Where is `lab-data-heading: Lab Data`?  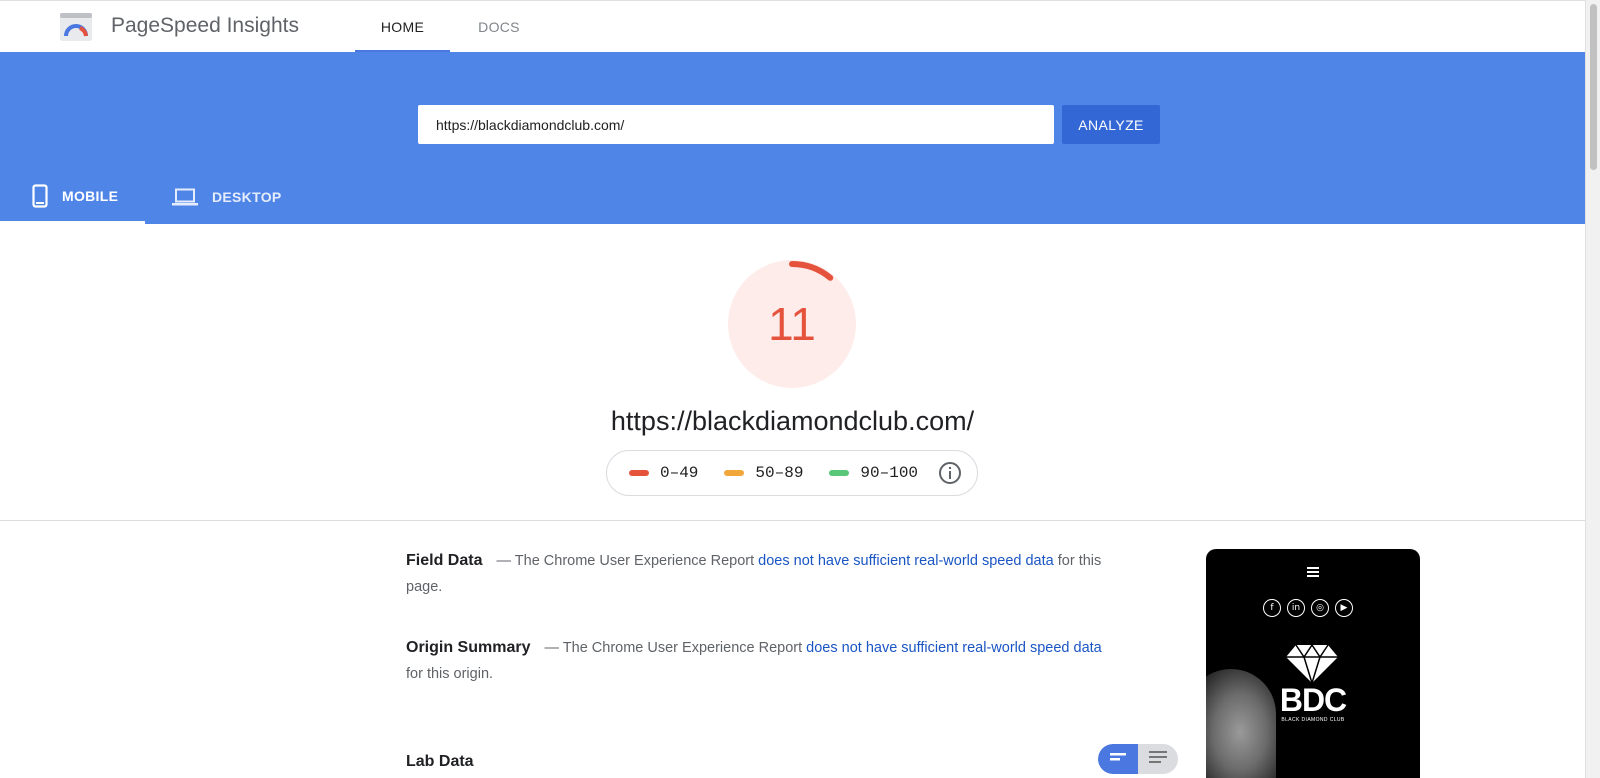
lab-data-heading: Lab Data is located at coordinates (440, 761).